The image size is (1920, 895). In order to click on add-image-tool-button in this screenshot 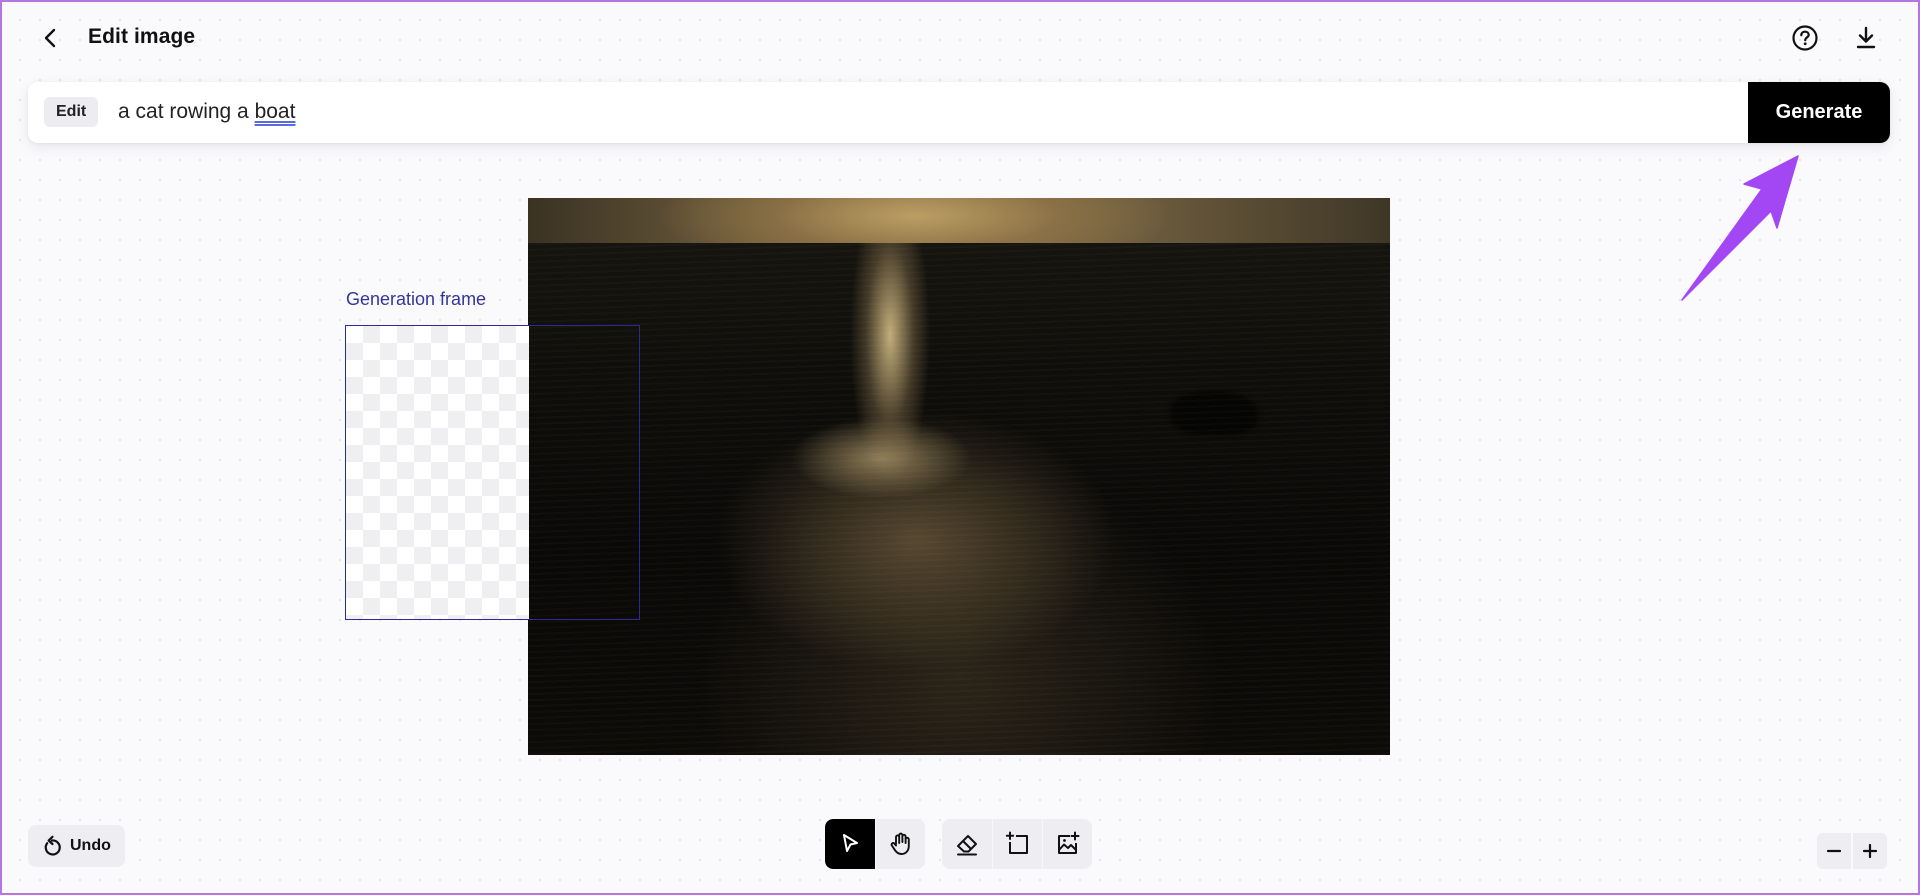, I will do `click(1067, 844)`.